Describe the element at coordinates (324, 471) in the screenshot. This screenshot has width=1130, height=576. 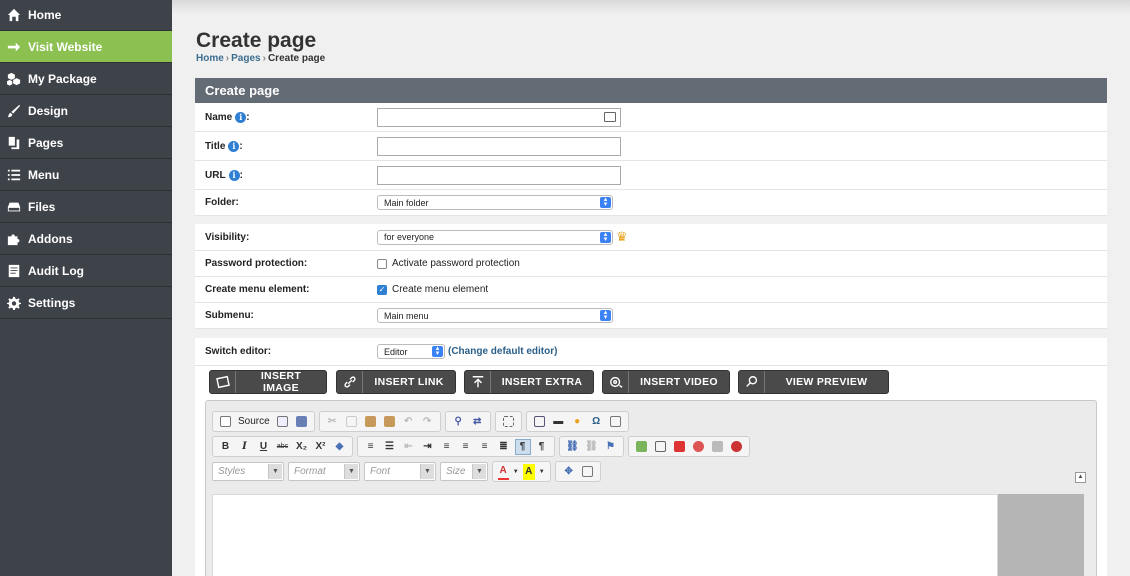
I see `format-combo: Format ▼` at that location.